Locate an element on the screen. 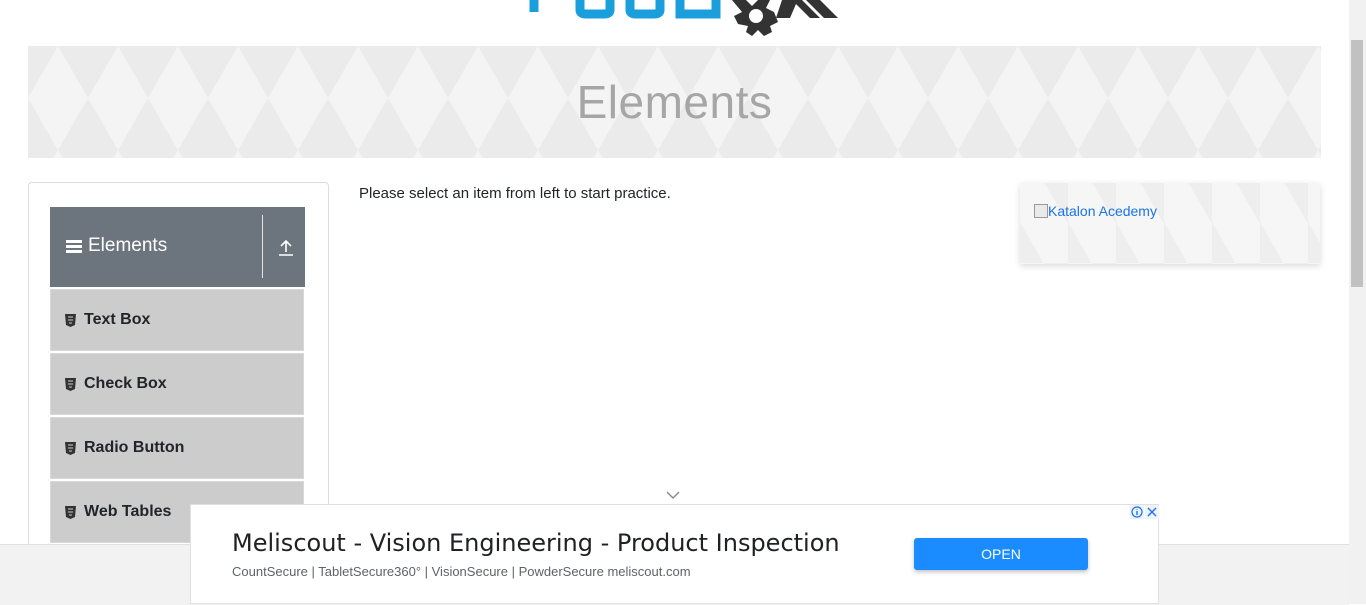 Image resolution: width=1366 pixels, height=605 pixels. page-title: Elements is located at coordinates (674, 102).